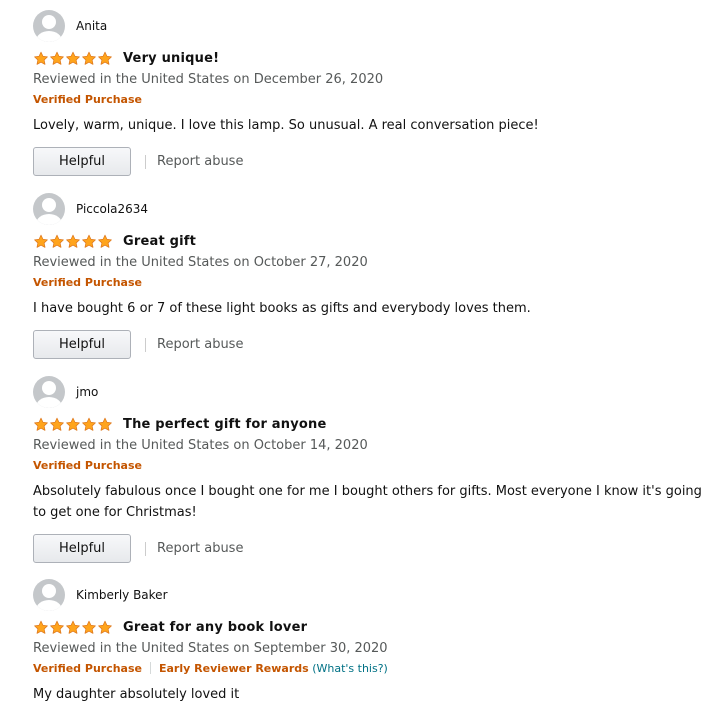 The image size is (719, 705). What do you see at coordinates (225, 424) in the screenshot?
I see `review-title: The perfect gift for anyone` at bounding box center [225, 424].